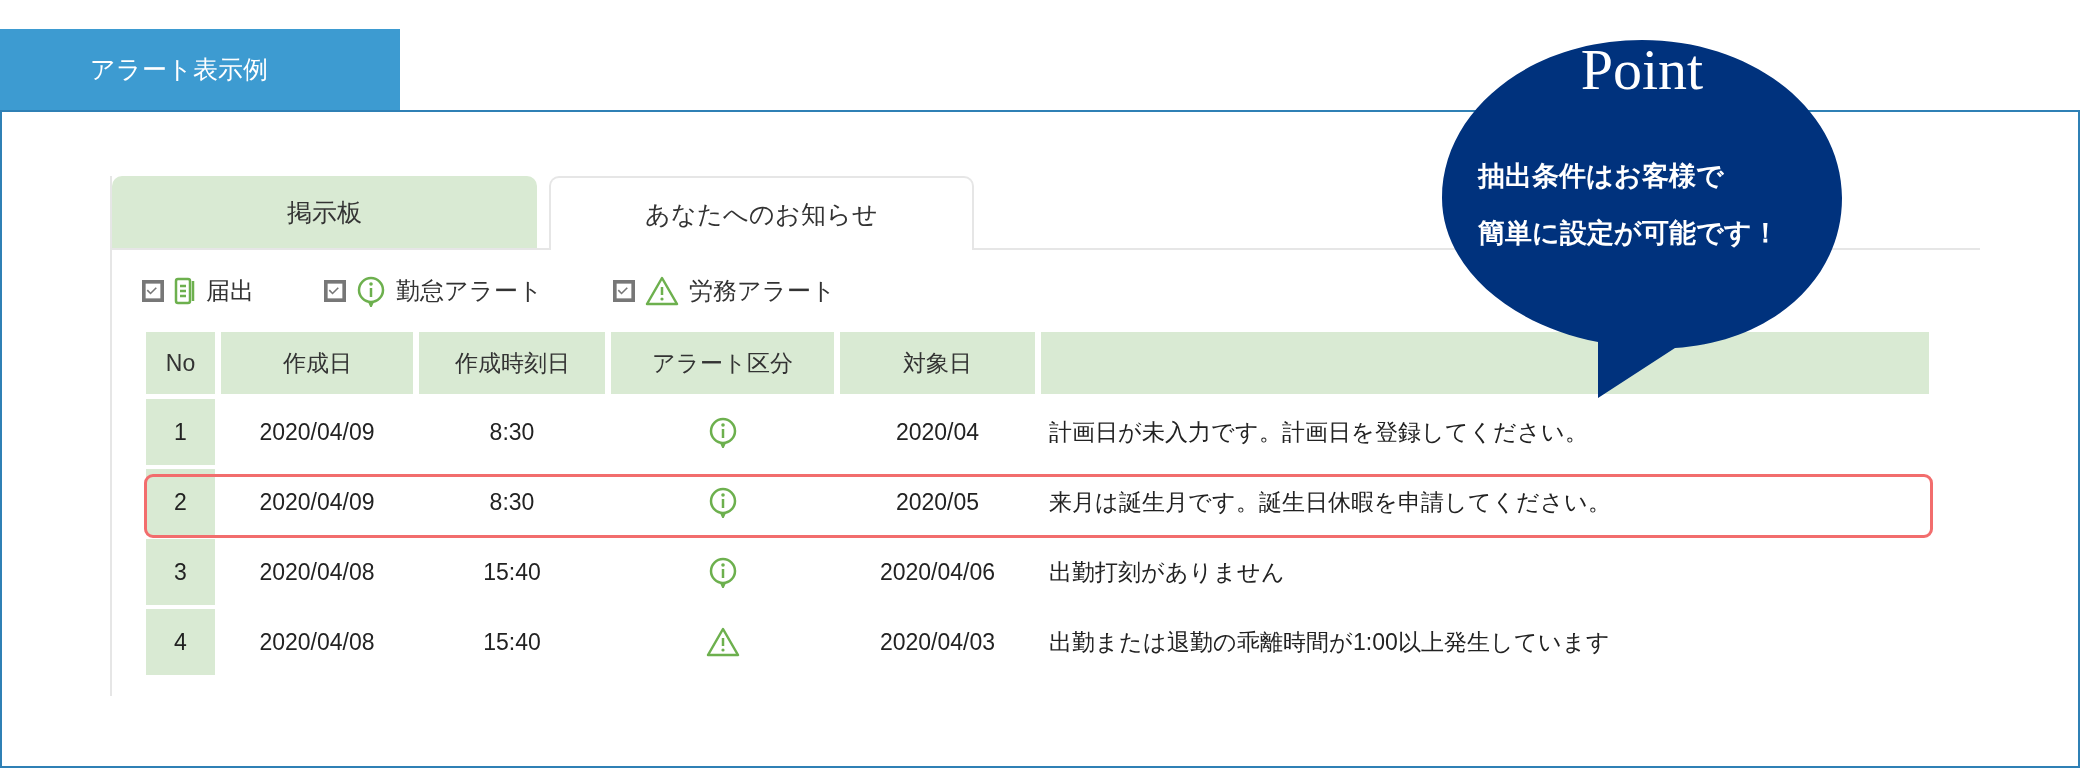 The height and width of the screenshot is (770, 2080). Describe the element at coordinates (722, 363) in the screenshot. I see `column-header: アラート区分` at that location.